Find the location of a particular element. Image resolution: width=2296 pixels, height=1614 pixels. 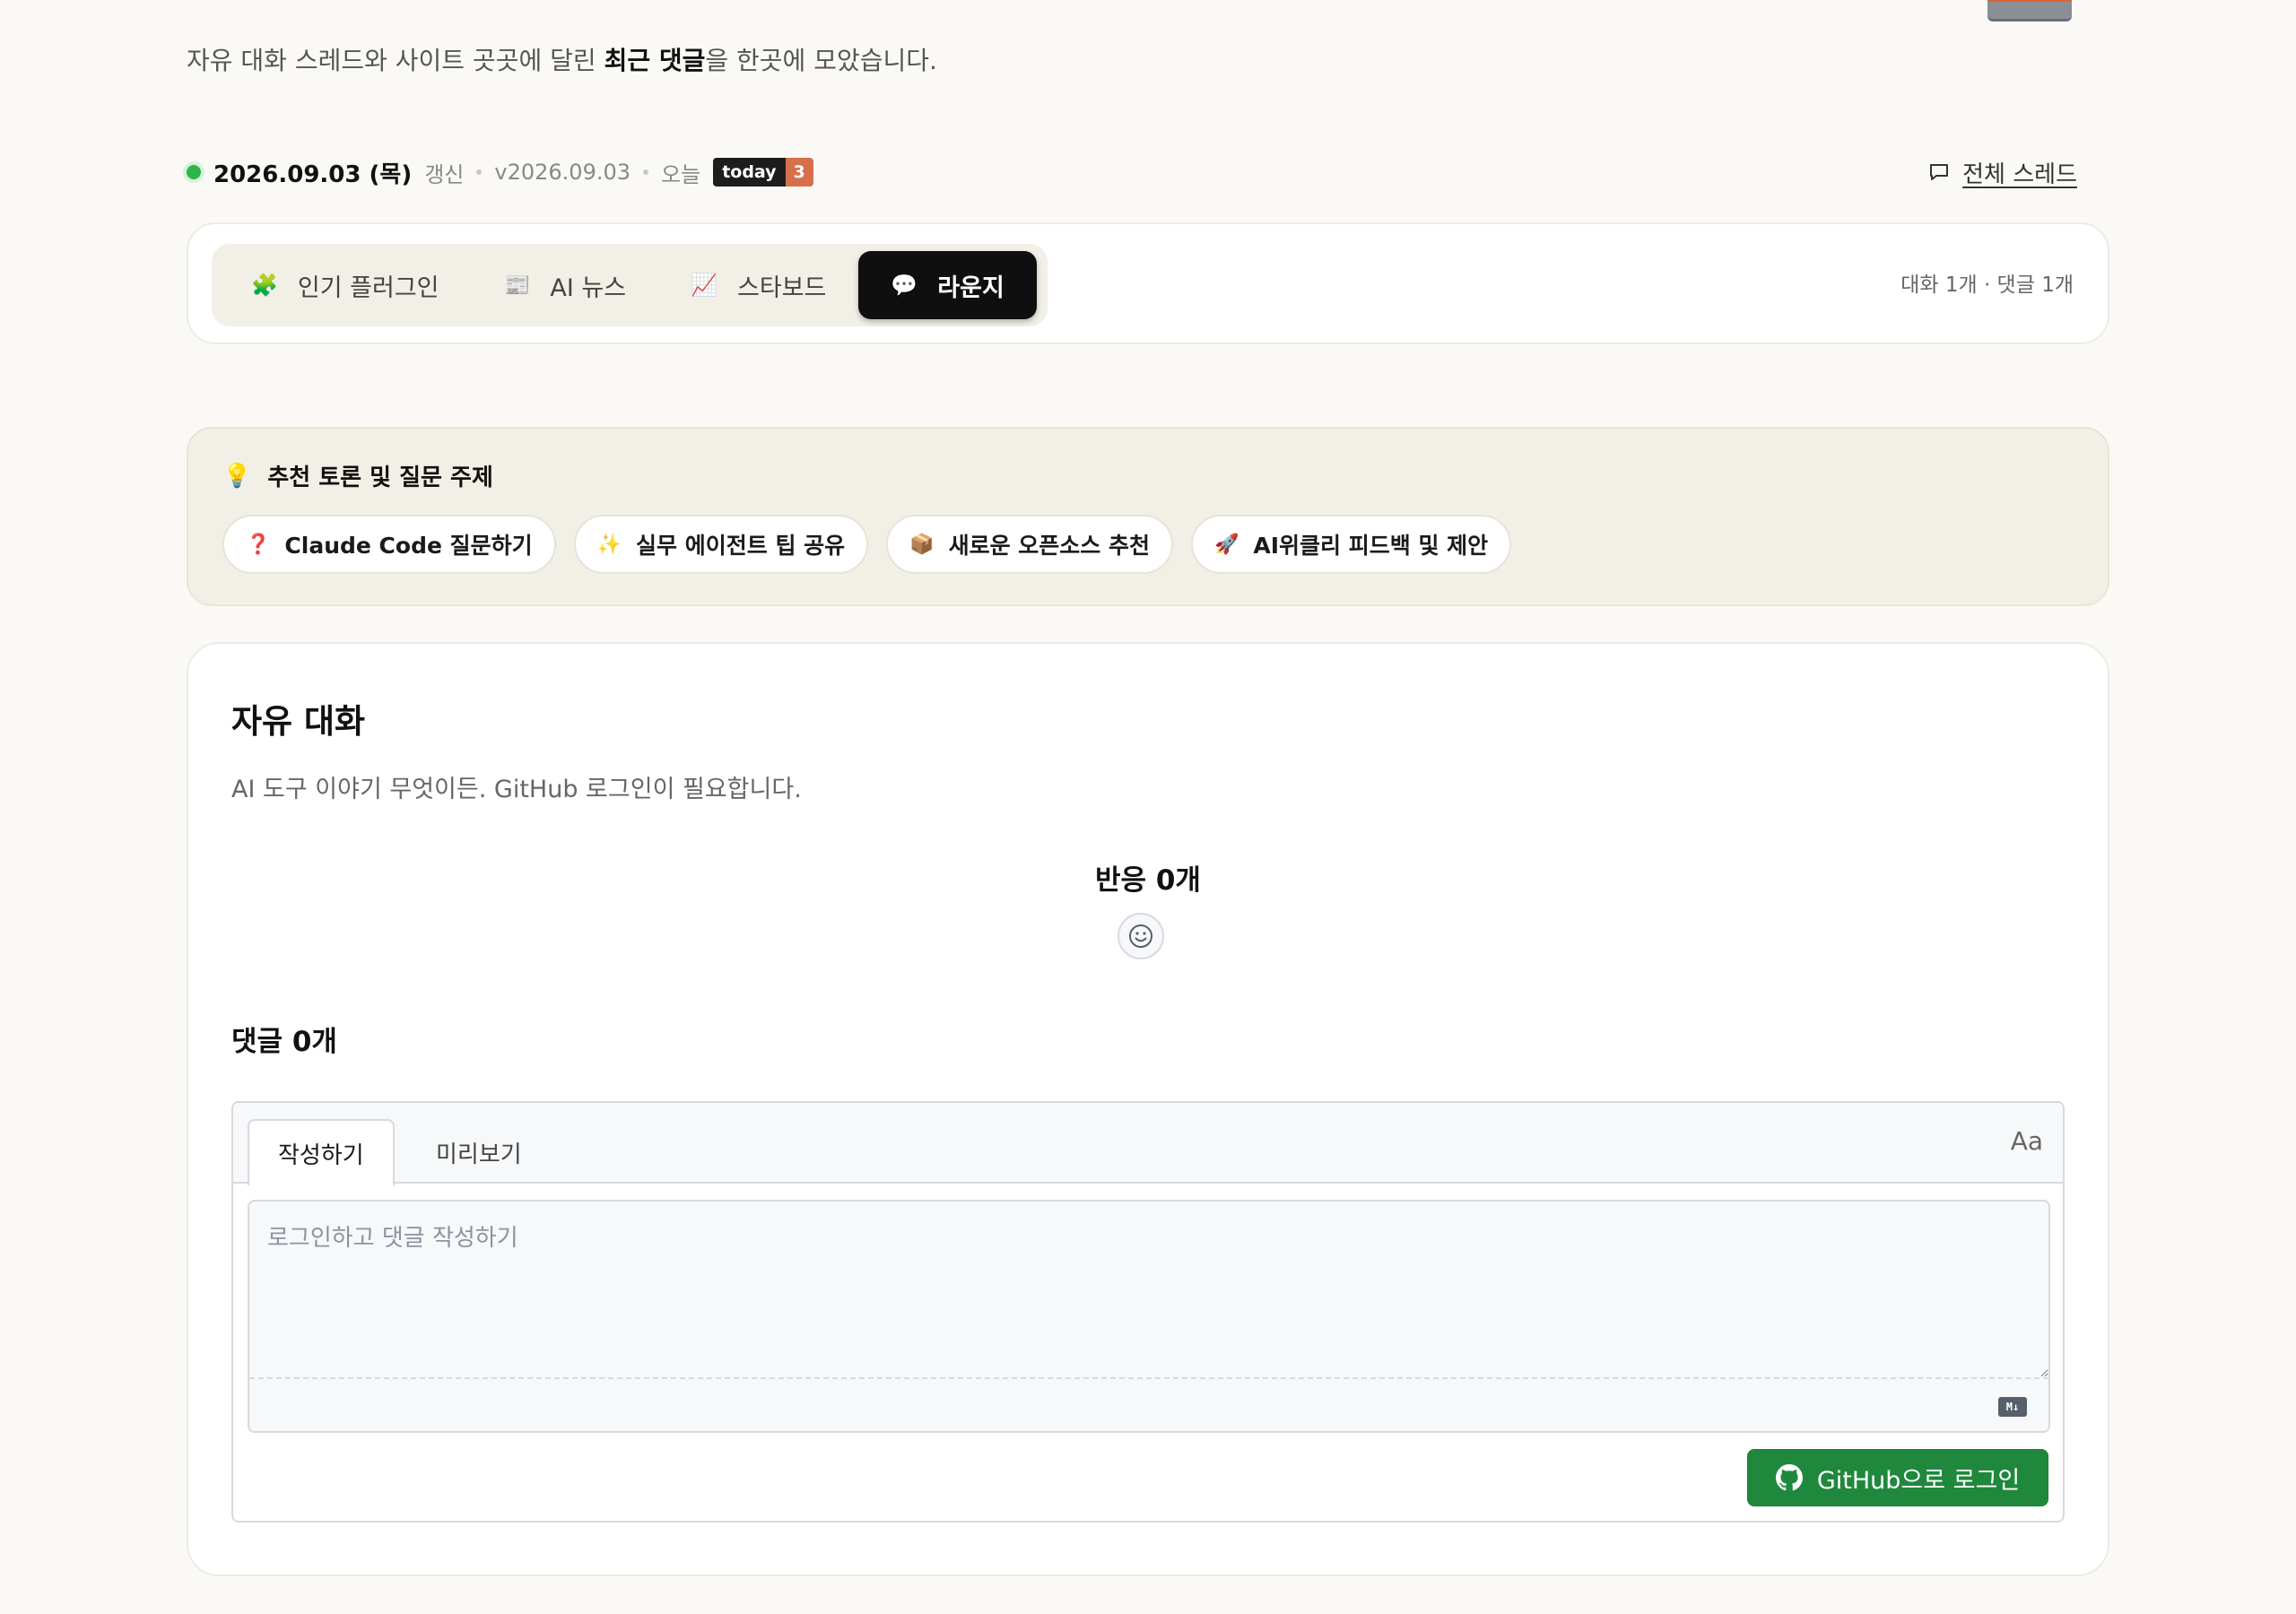

comment-icon is located at coordinates (1939, 172).